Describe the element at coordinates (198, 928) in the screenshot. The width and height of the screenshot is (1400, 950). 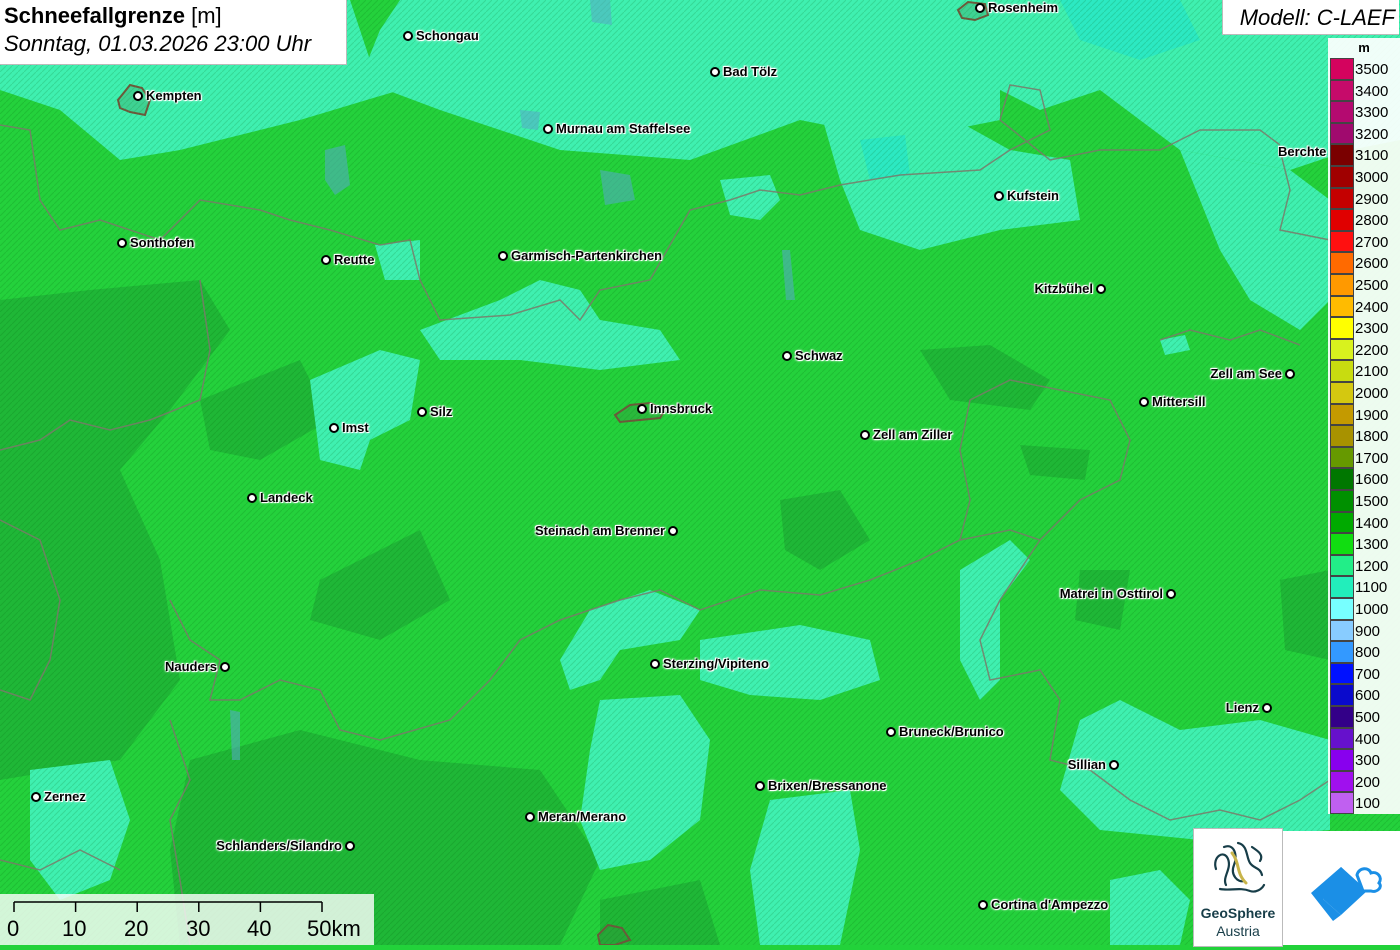
I see `scale-tick: 30` at that location.